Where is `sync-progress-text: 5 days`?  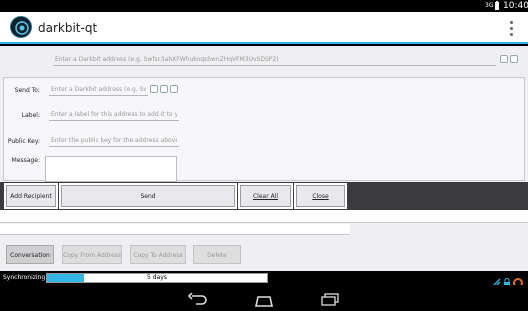
sync-progress-text: 5 days is located at coordinates (157, 277).